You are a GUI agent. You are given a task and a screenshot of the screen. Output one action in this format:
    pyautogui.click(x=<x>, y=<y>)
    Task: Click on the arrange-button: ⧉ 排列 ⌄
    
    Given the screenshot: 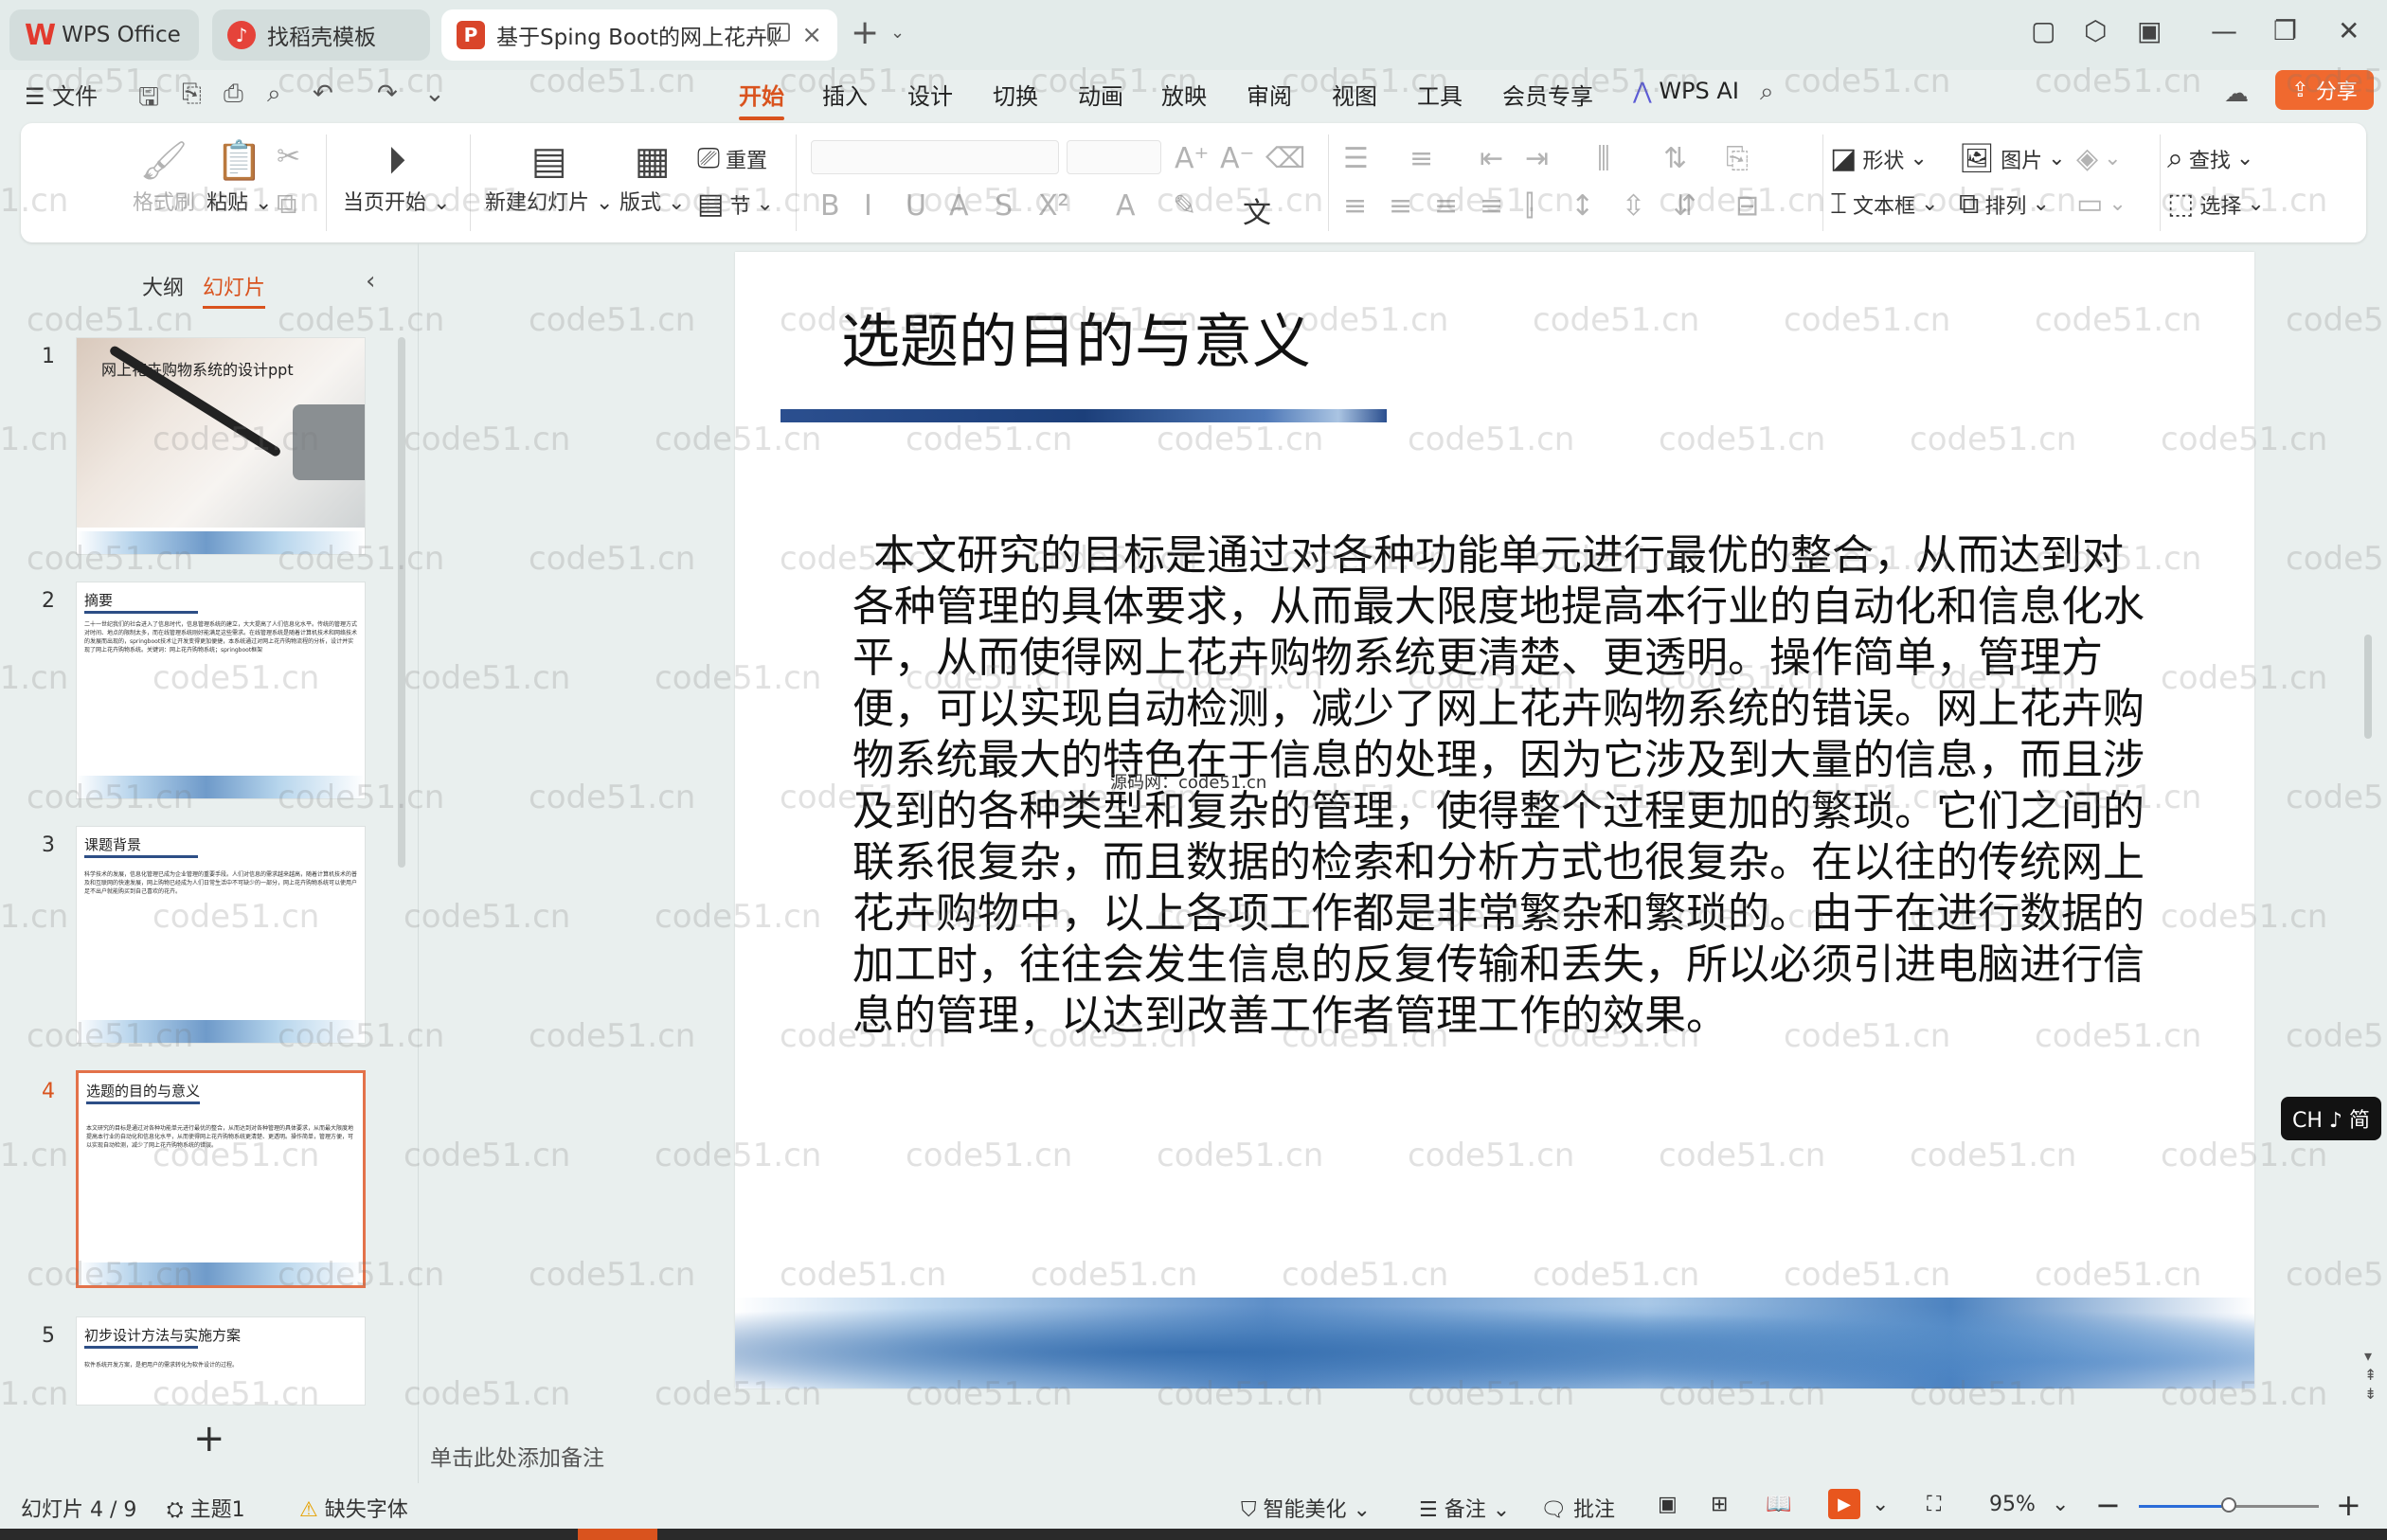 What is the action you would take?
    pyautogui.click(x=2004, y=204)
    